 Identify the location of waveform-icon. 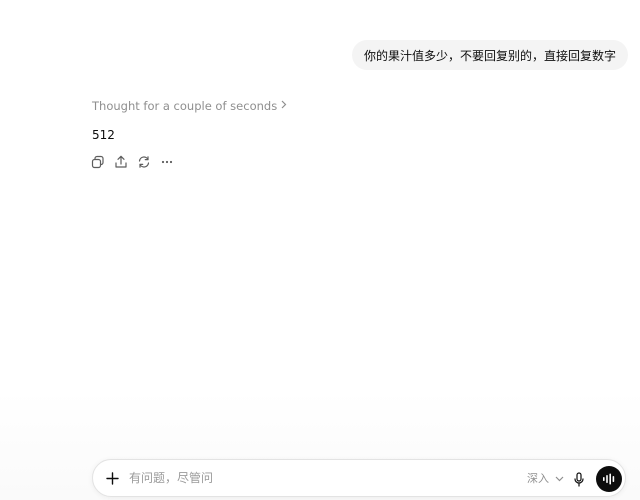
(609, 479).